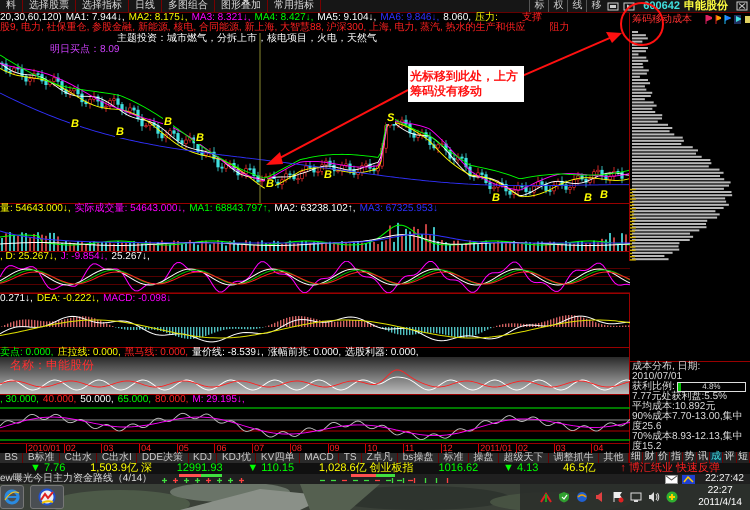 This screenshot has height=510, width=750. I want to click on level-label: 阻力, so click(560, 28).